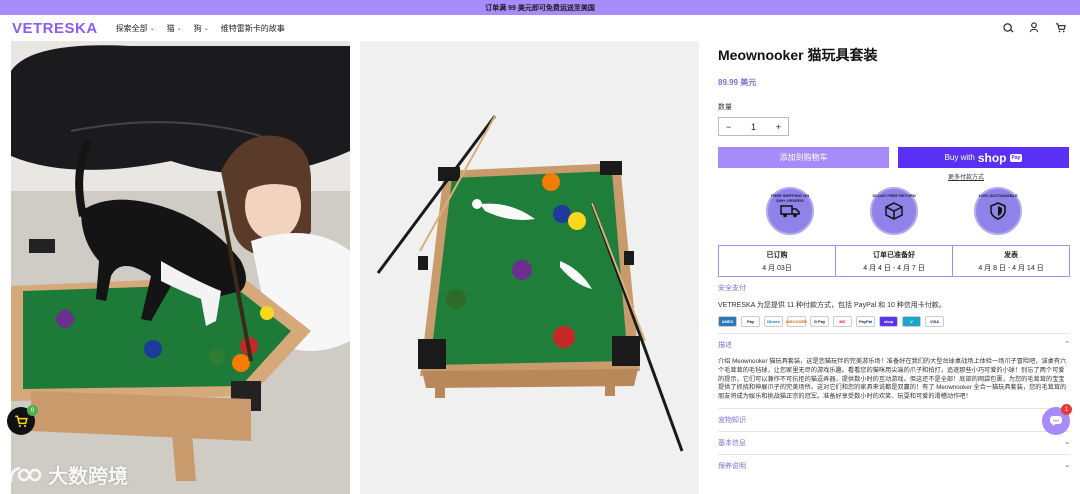 This screenshot has height=494, width=1080. Describe the element at coordinates (131, 28) in the screenshot. I see `nav-label: 探索全部` at that location.